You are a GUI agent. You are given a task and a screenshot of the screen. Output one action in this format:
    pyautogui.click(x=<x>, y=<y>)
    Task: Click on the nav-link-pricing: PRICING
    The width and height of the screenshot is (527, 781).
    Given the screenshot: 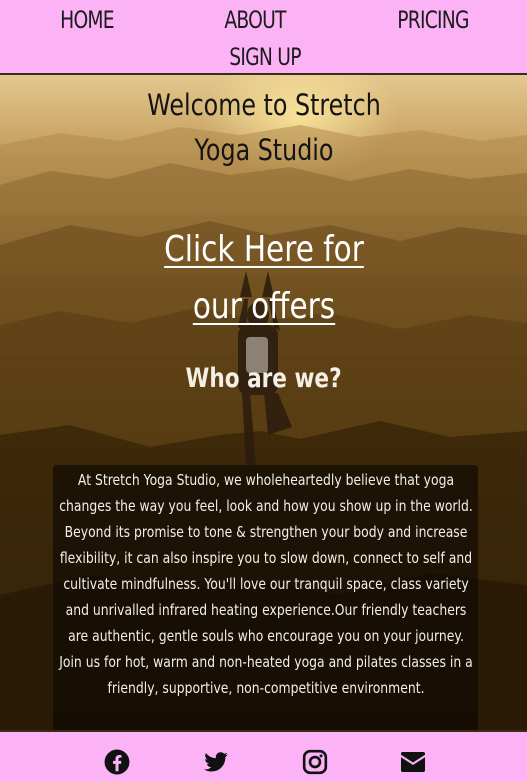 What is the action you would take?
    pyautogui.click(x=432, y=20)
    